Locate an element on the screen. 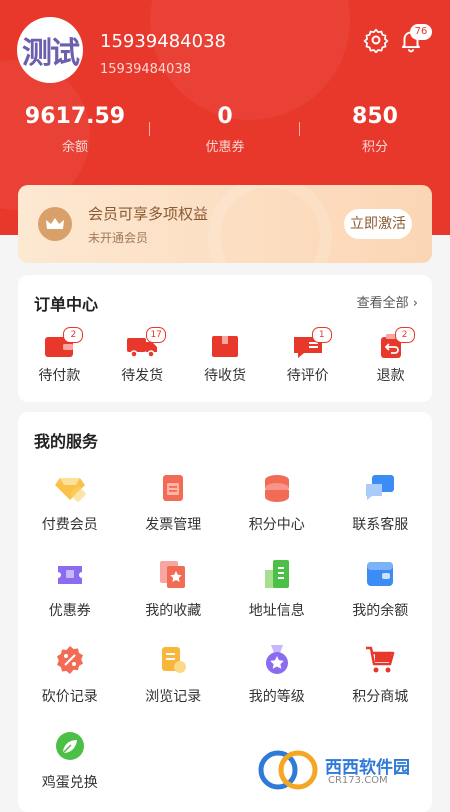 This screenshot has height=812, width=450. order-label: 待评价 is located at coordinates (307, 376).